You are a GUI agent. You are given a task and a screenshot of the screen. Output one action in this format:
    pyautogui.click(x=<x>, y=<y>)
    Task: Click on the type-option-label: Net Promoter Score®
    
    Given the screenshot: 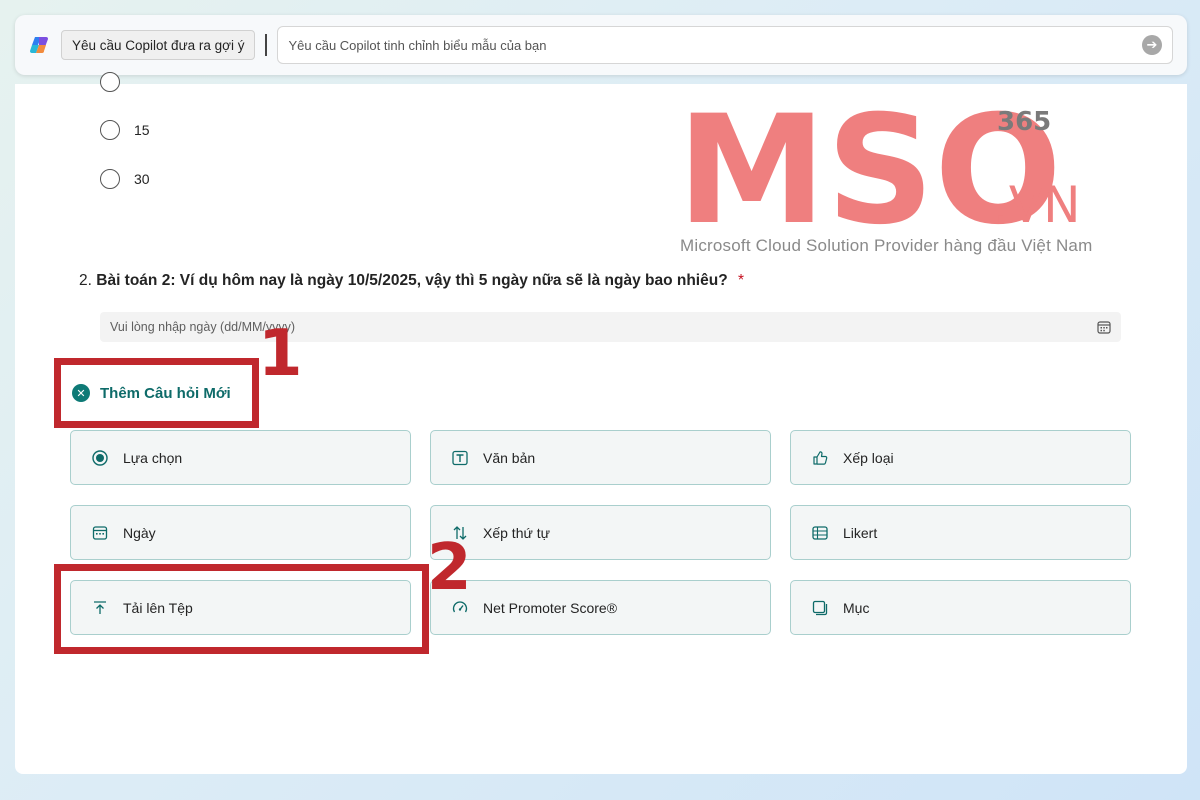 What is the action you would take?
    pyautogui.click(x=550, y=607)
    